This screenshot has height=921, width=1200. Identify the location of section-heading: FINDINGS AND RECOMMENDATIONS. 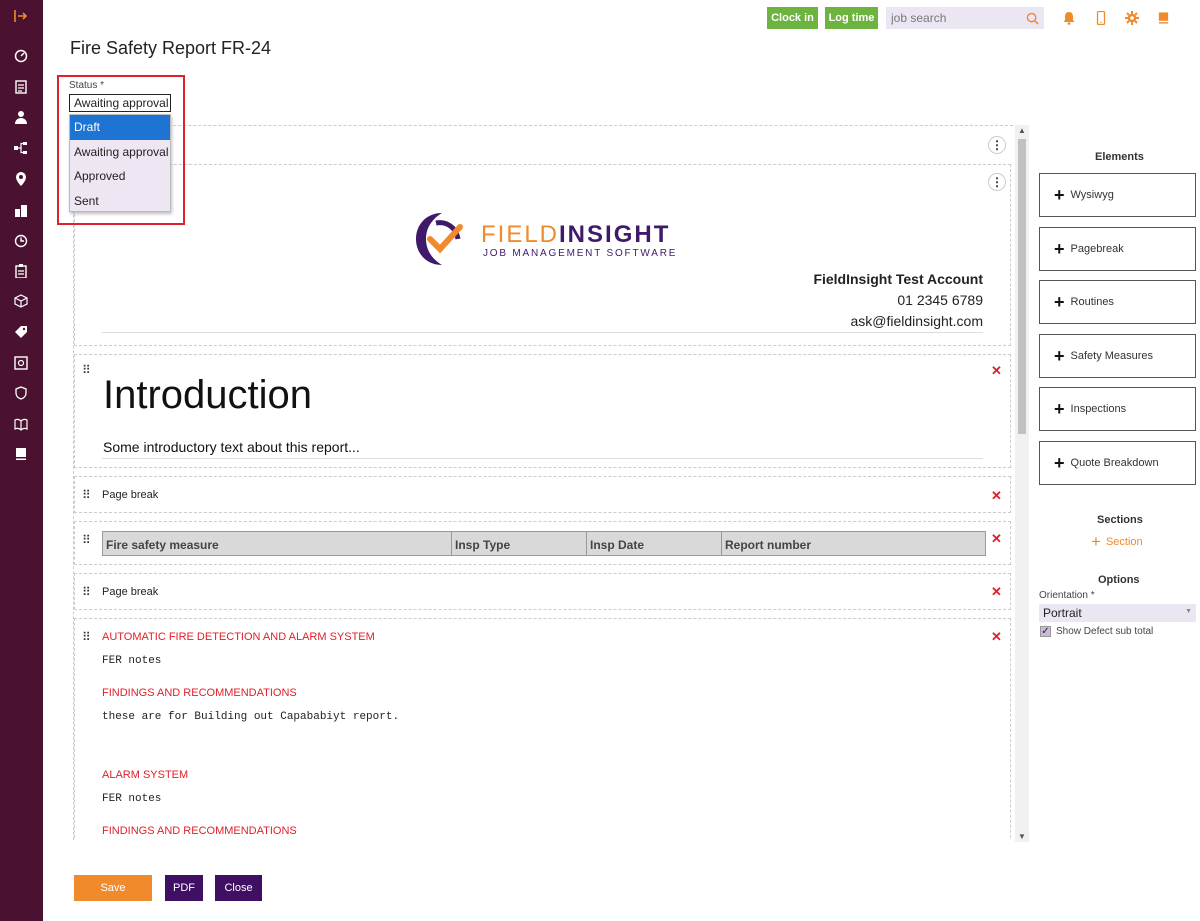
(199, 693).